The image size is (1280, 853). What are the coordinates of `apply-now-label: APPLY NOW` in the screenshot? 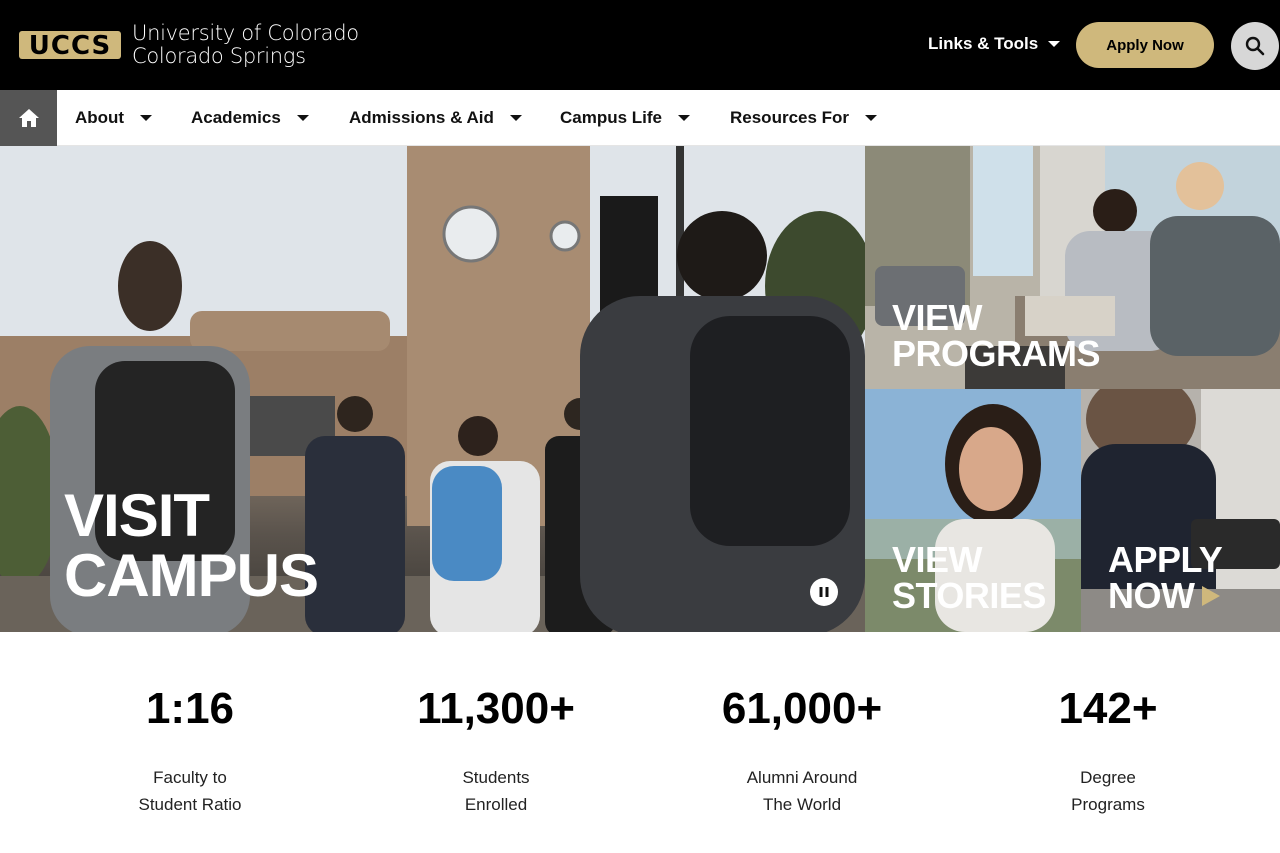 It's located at (1165, 576).